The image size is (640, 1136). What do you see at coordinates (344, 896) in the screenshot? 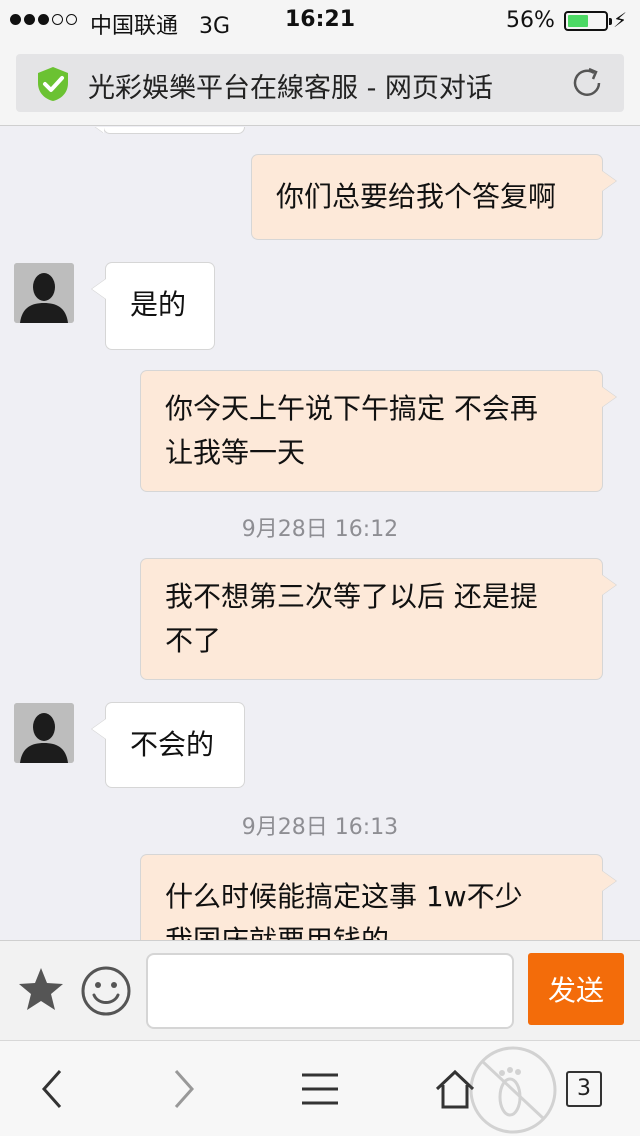
I see `message-text-line: 什么时候能搞定这事 1w不少` at bounding box center [344, 896].